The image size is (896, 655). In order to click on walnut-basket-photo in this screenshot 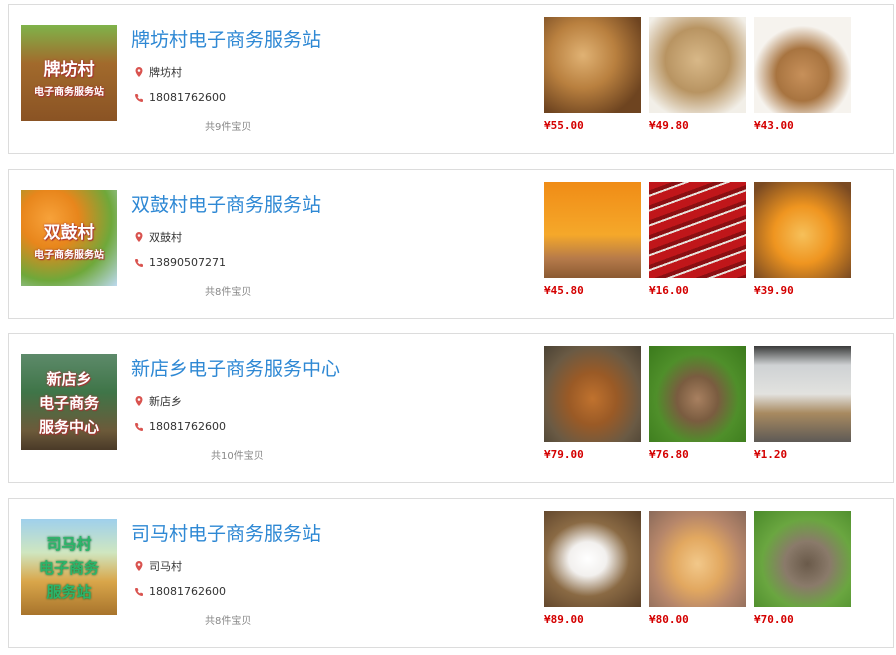, I will do `click(802, 65)`.